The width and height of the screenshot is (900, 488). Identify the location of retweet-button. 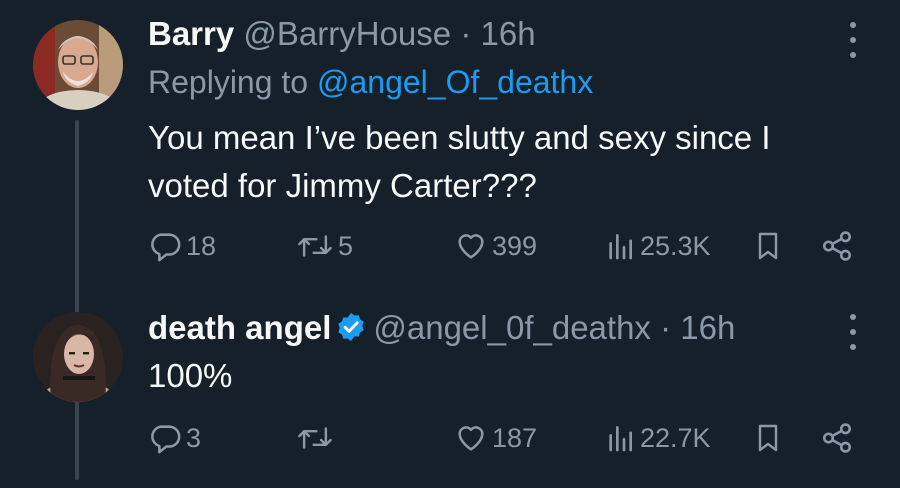
(317, 438).